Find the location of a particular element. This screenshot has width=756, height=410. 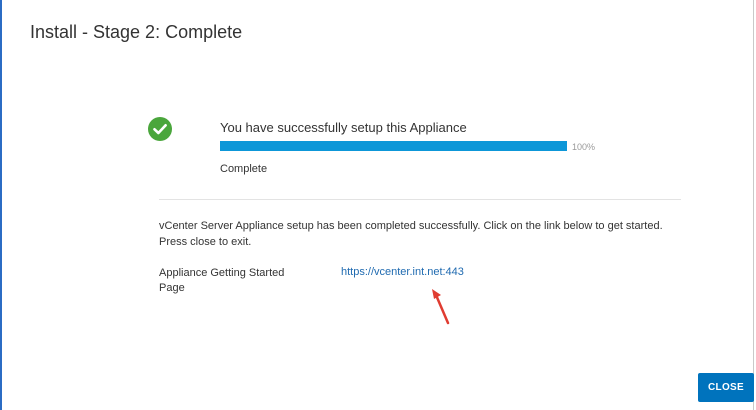

red-arrow-icon is located at coordinates (441, 307).